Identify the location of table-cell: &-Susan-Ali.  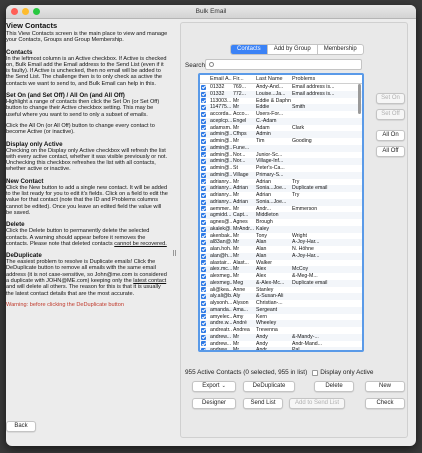
(273, 296).